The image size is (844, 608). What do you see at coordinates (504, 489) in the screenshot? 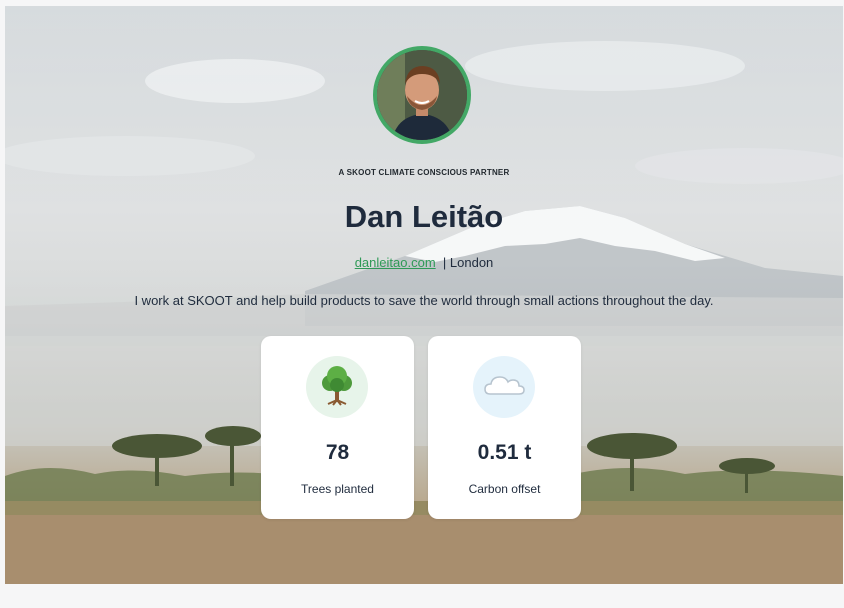
I see `carbon-offset-label: Carbon offset` at bounding box center [504, 489].